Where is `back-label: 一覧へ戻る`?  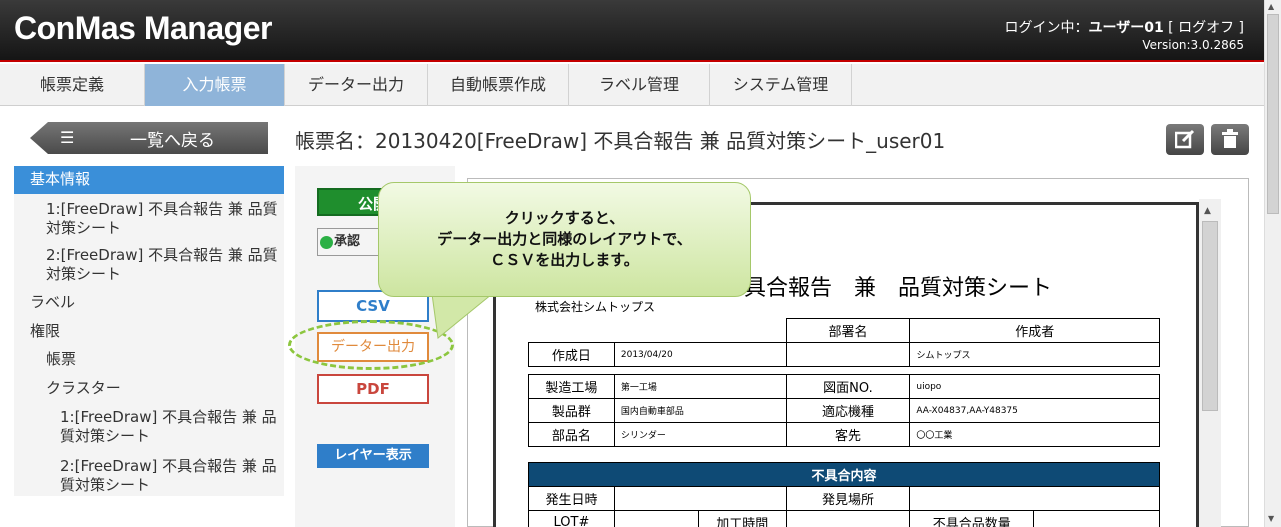
back-label: 一覧へ戻る is located at coordinates (172, 141).